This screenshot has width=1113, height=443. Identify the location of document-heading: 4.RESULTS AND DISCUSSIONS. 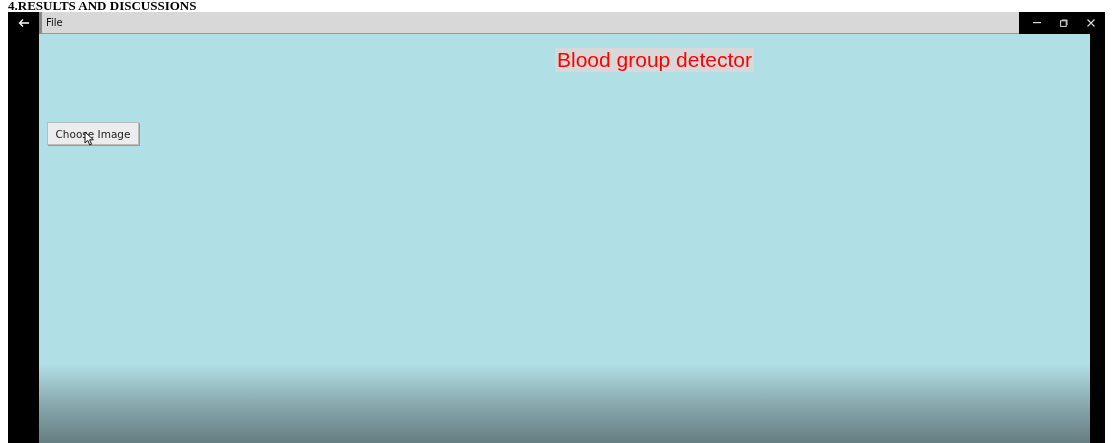
(102, 6).